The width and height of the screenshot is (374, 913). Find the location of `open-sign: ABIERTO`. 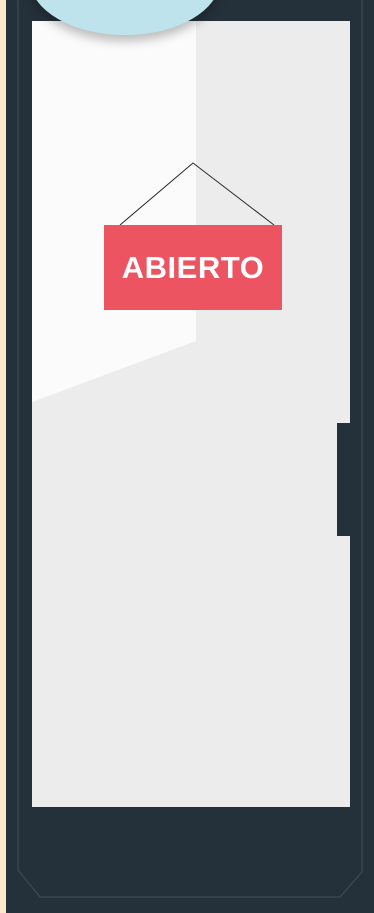

open-sign: ABIERTO is located at coordinates (193, 267).